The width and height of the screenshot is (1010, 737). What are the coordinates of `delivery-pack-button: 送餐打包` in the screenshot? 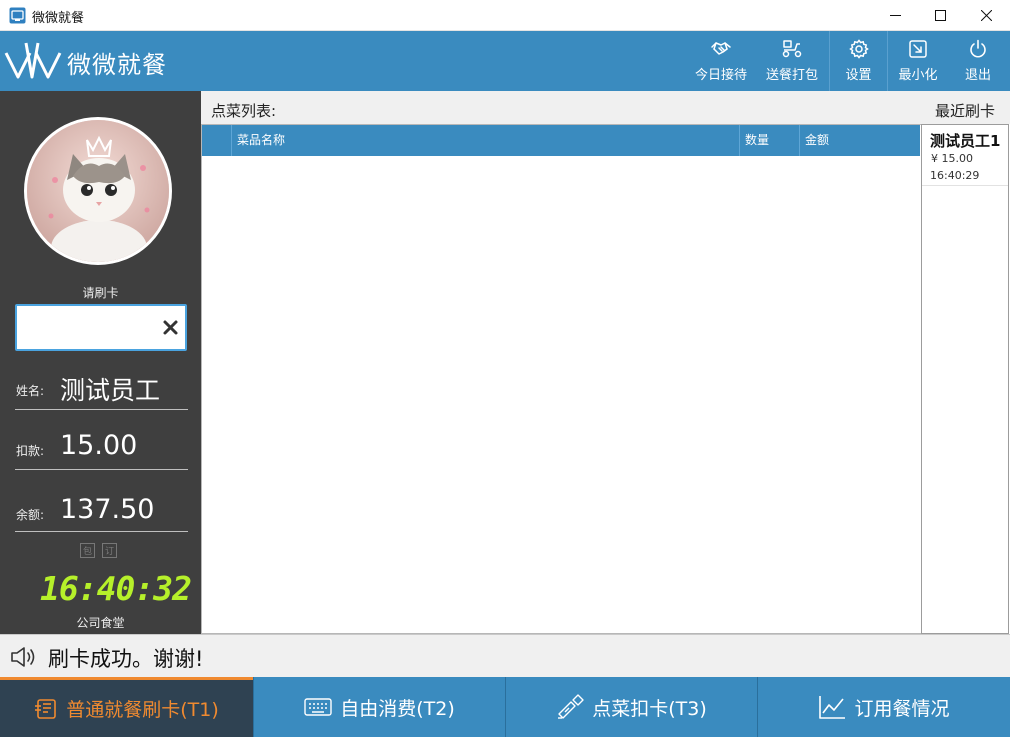 It's located at (792, 61).